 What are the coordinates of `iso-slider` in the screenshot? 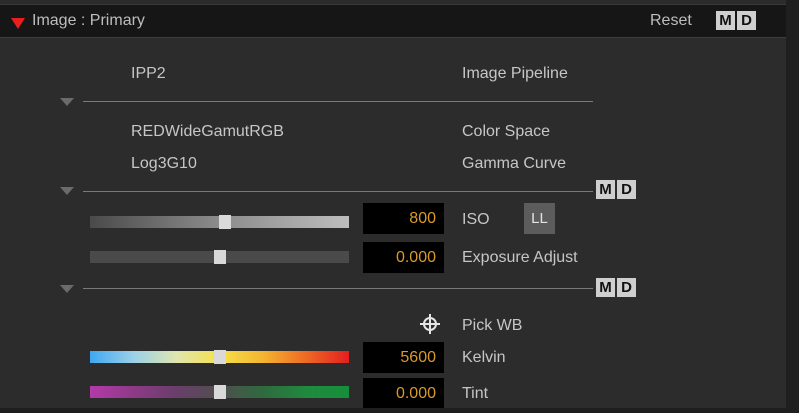 It's located at (219, 222).